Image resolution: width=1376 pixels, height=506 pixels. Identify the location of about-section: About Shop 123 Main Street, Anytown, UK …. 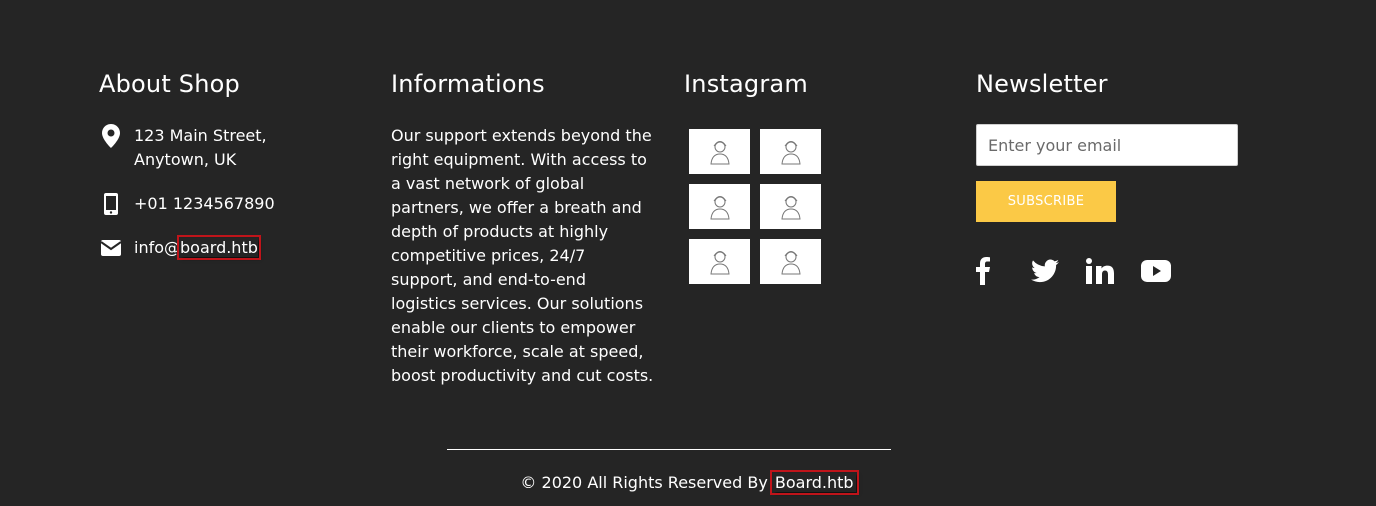
(229, 164).